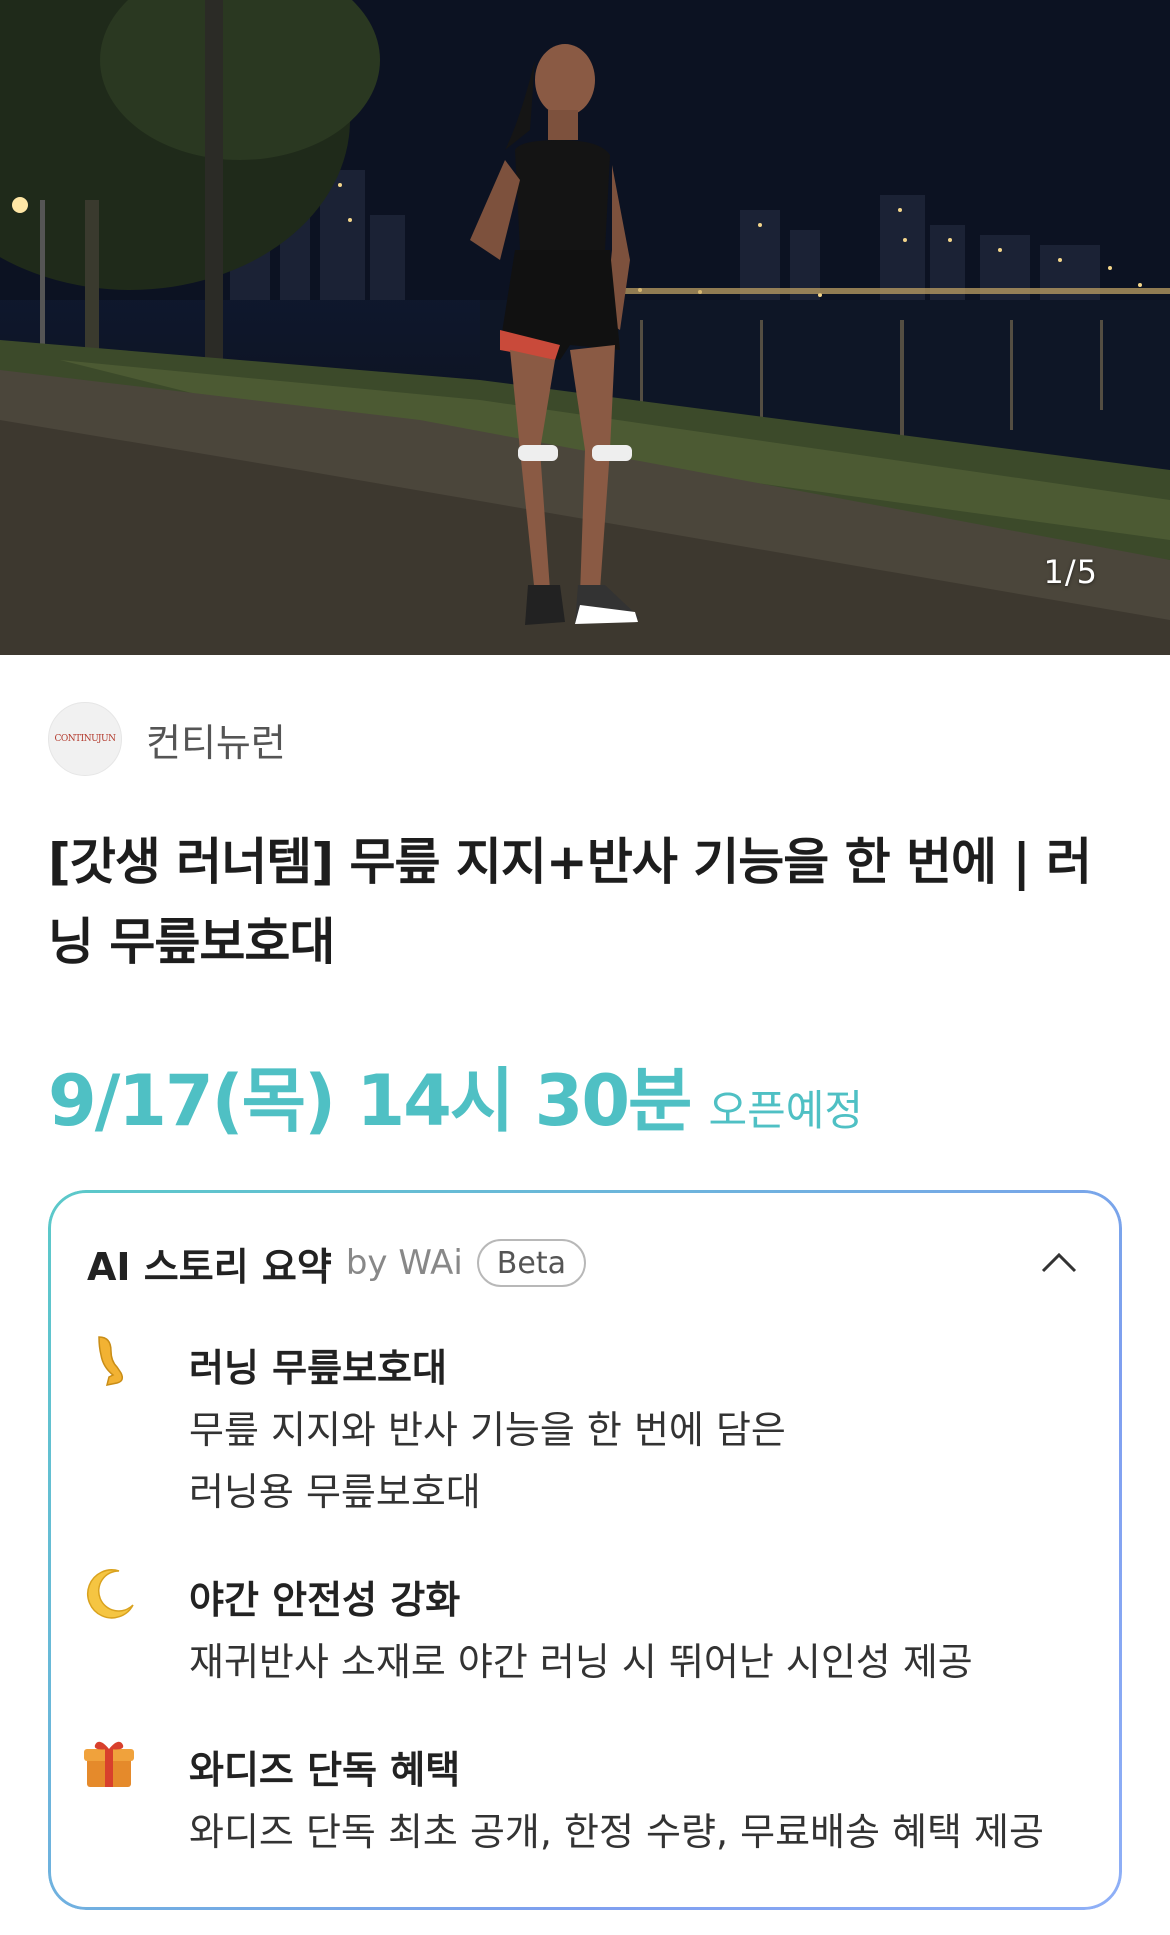 The width and height of the screenshot is (1170, 1935). What do you see at coordinates (109, 1593) in the screenshot?
I see `crescent-moon-icon` at bounding box center [109, 1593].